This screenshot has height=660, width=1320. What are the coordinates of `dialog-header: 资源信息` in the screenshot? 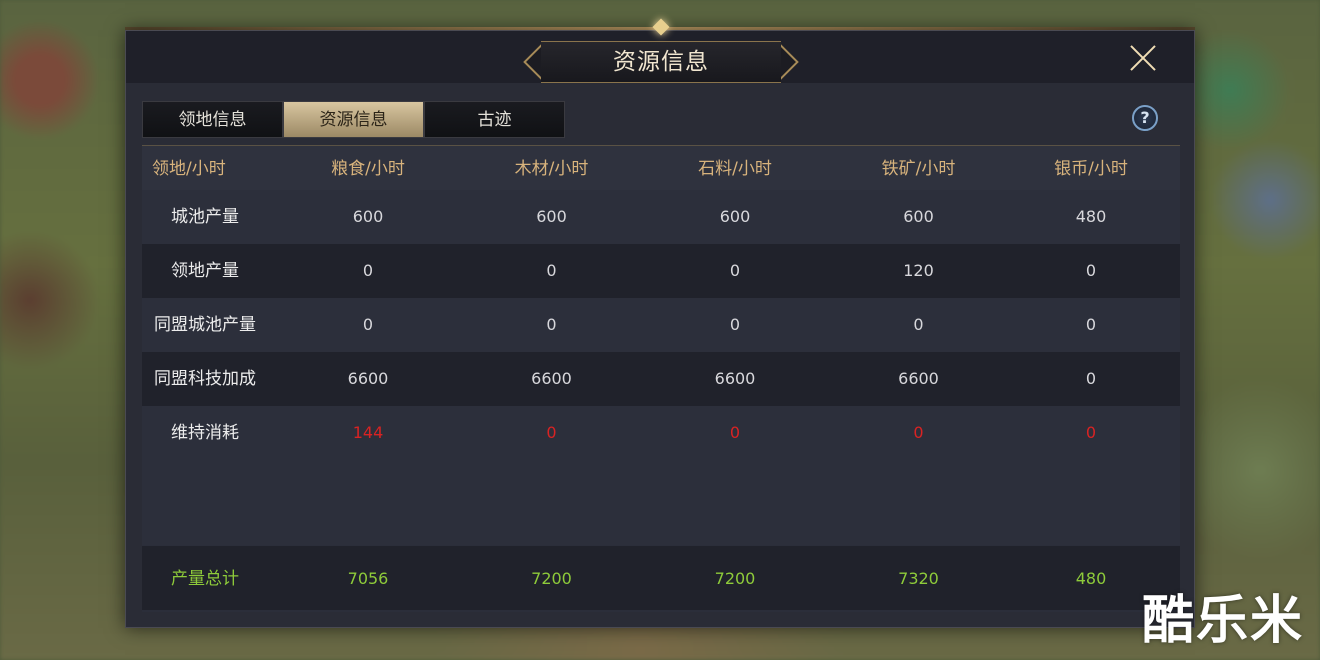 It's located at (660, 50).